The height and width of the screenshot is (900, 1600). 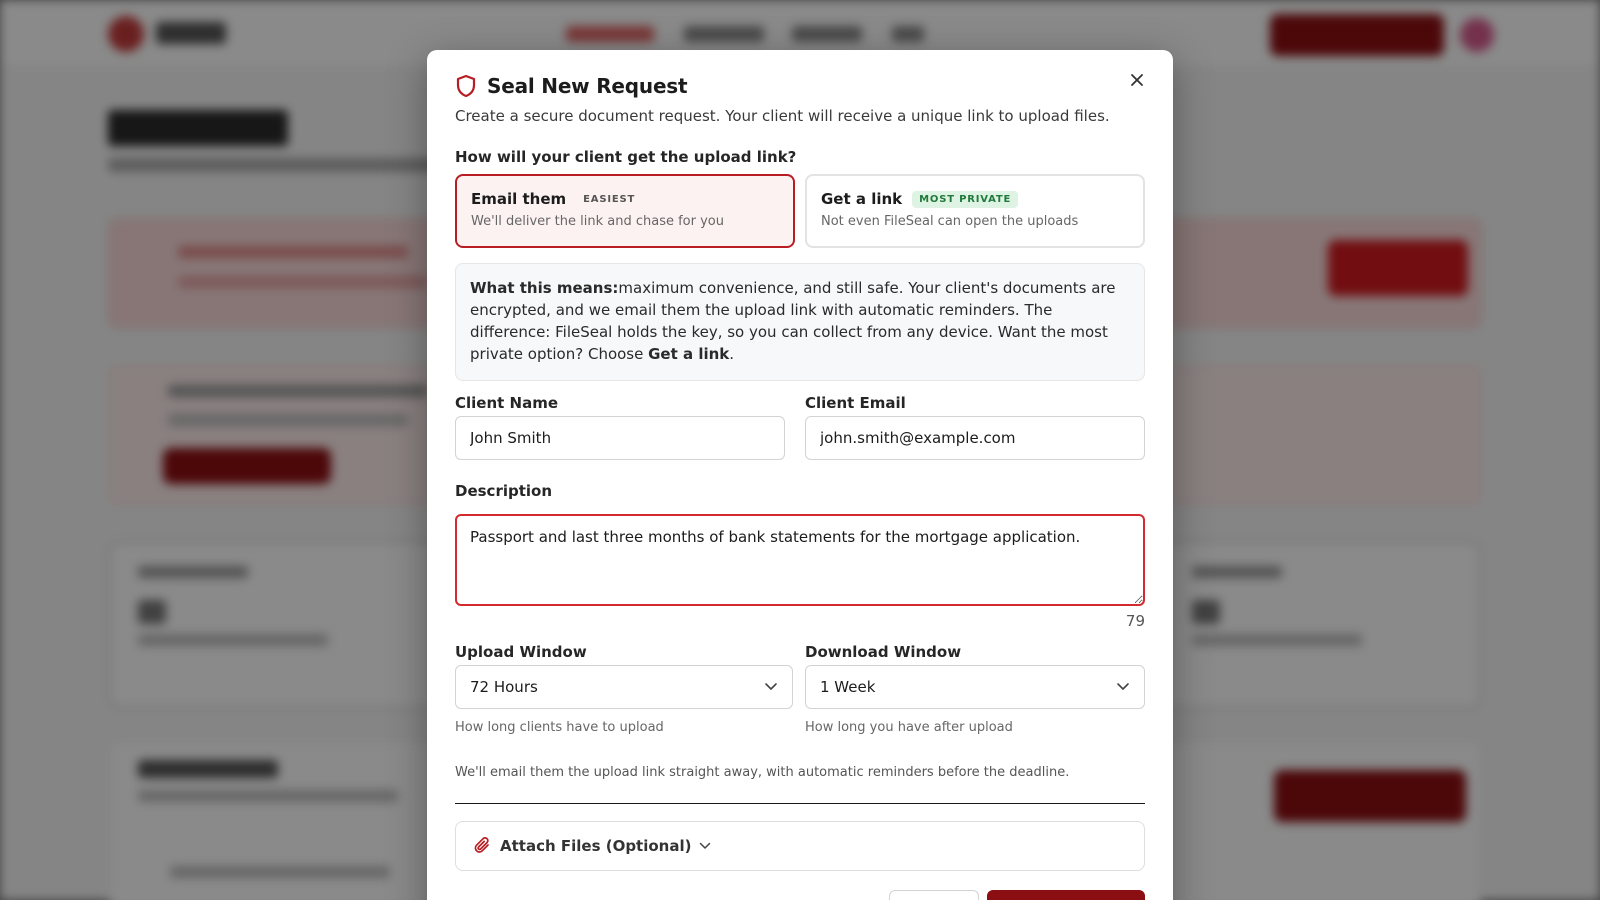 I want to click on option-subtitle: We'll deliver the link and chase for you, so click(x=597, y=221).